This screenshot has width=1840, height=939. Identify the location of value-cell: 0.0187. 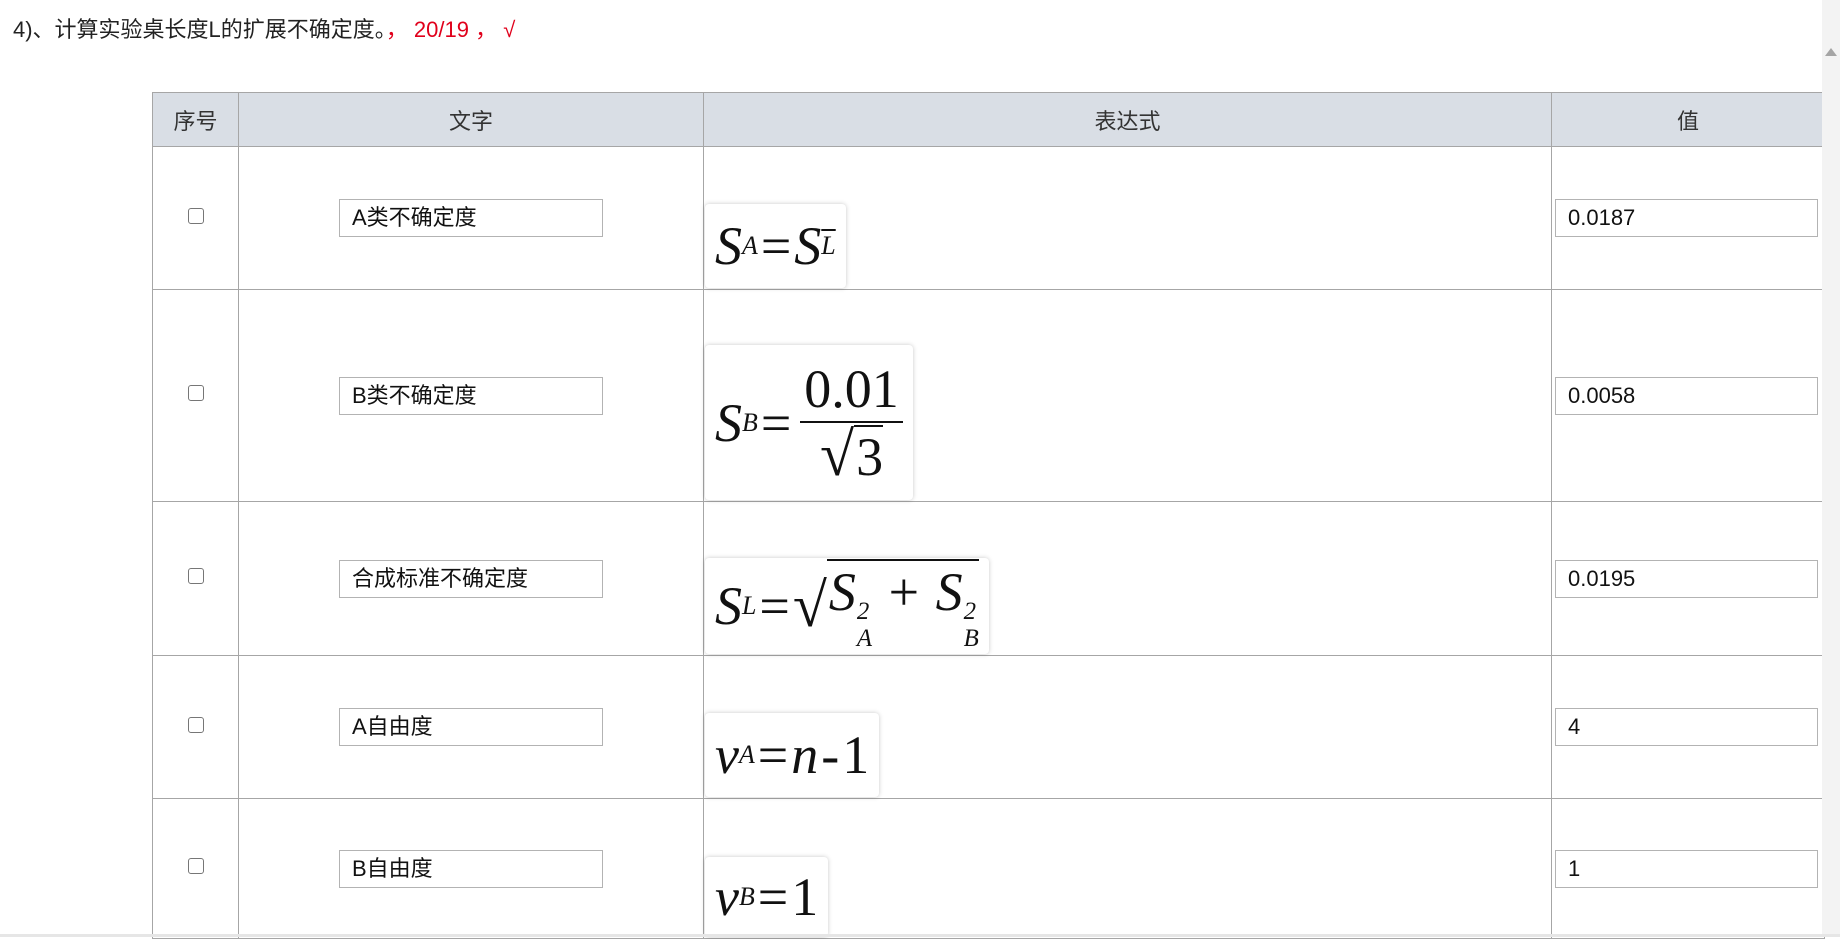
(1688, 218).